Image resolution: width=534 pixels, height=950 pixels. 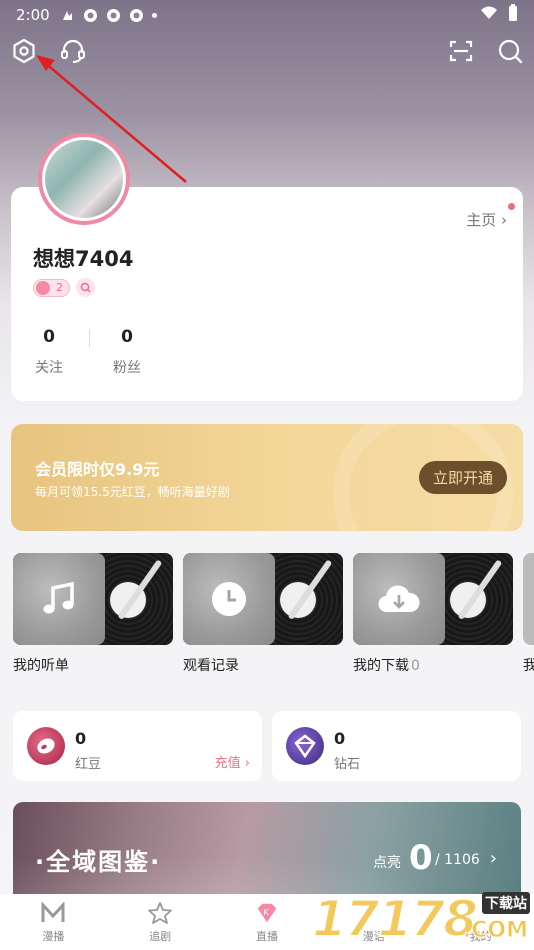 I want to click on red-bean-card: 0 红豆 充值 ›, so click(x=137, y=746).